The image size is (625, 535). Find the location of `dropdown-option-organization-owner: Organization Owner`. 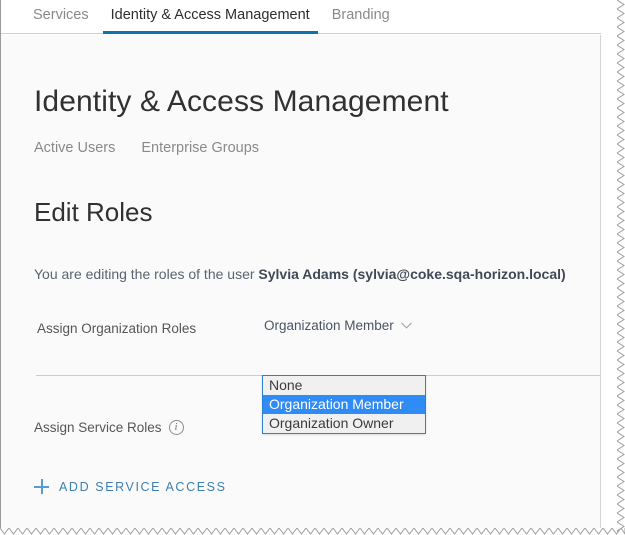

dropdown-option-organization-owner: Organization Owner is located at coordinates (344, 423).